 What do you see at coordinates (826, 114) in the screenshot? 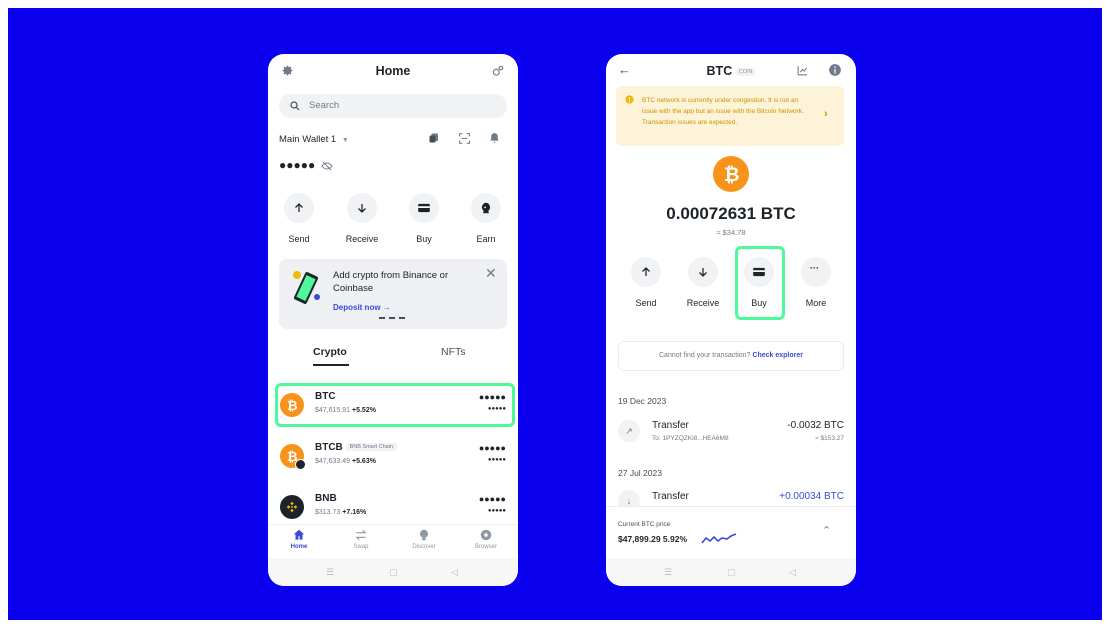
I see `chevron-right-icon: ›` at bounding box center [826, 114].